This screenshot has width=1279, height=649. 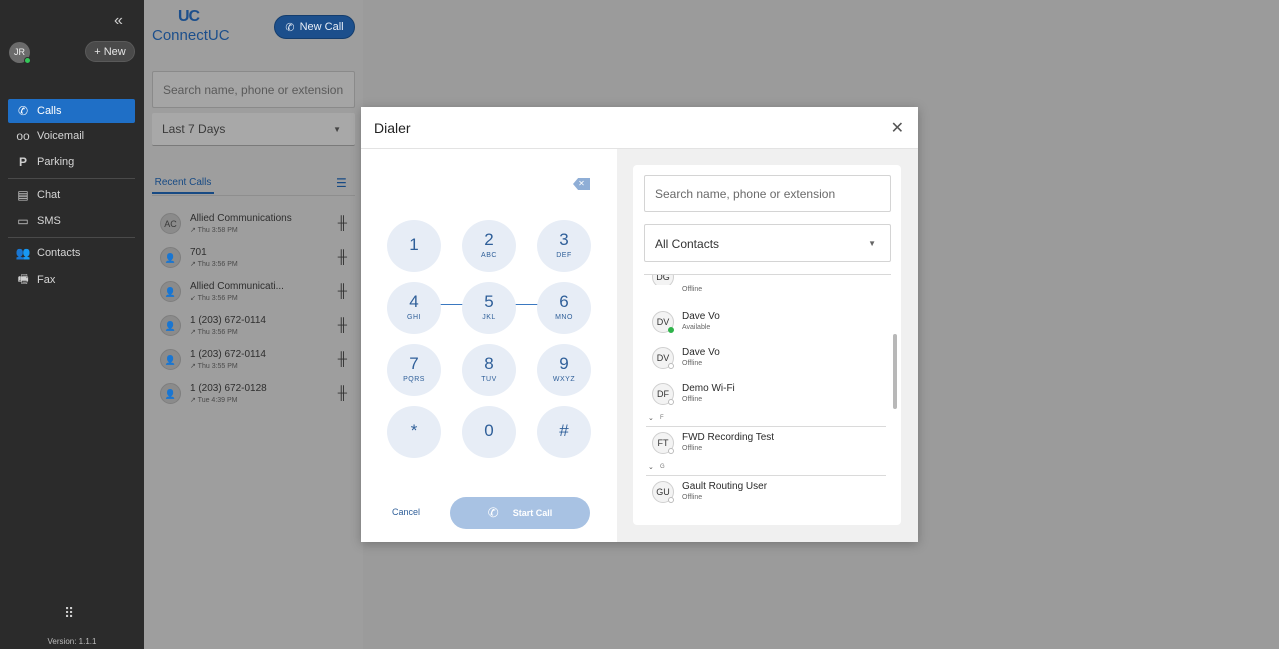 I want to click on sidebar-item-label: Fax, so click(x=46, y=280).